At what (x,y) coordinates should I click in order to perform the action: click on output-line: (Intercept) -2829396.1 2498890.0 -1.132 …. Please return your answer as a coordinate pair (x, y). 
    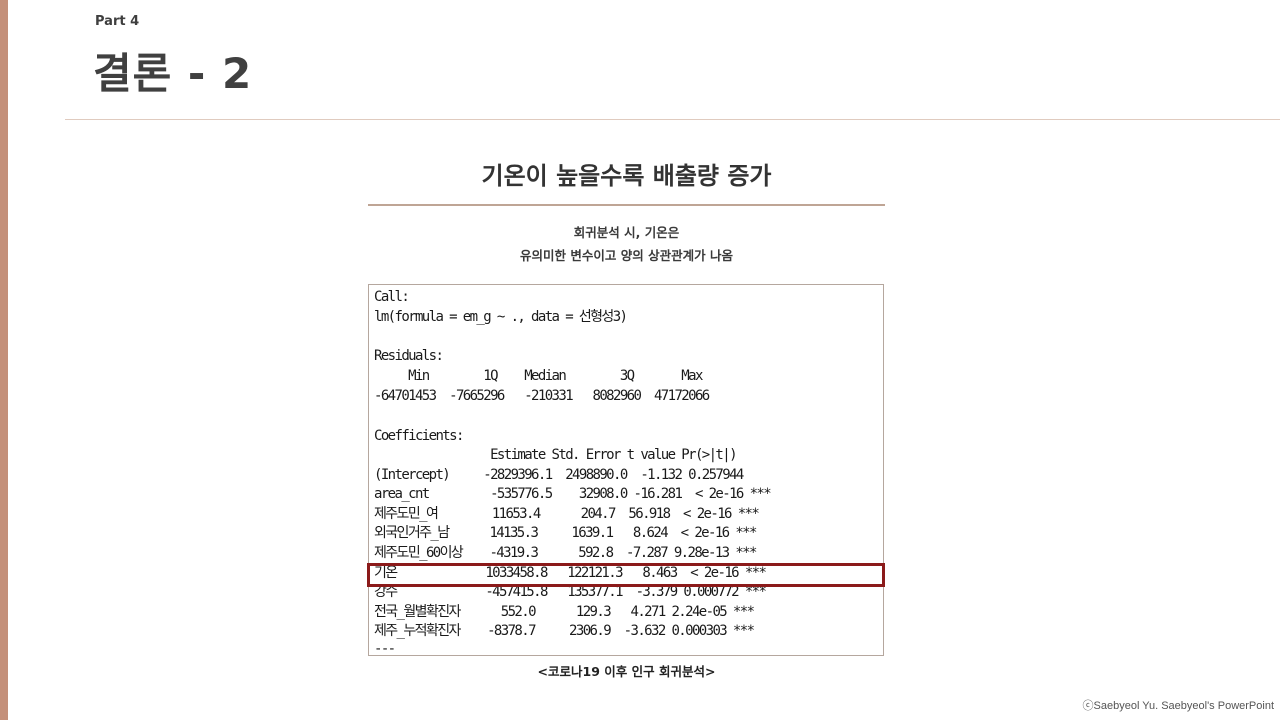
    Looking at the image, I should click on (572, 475).